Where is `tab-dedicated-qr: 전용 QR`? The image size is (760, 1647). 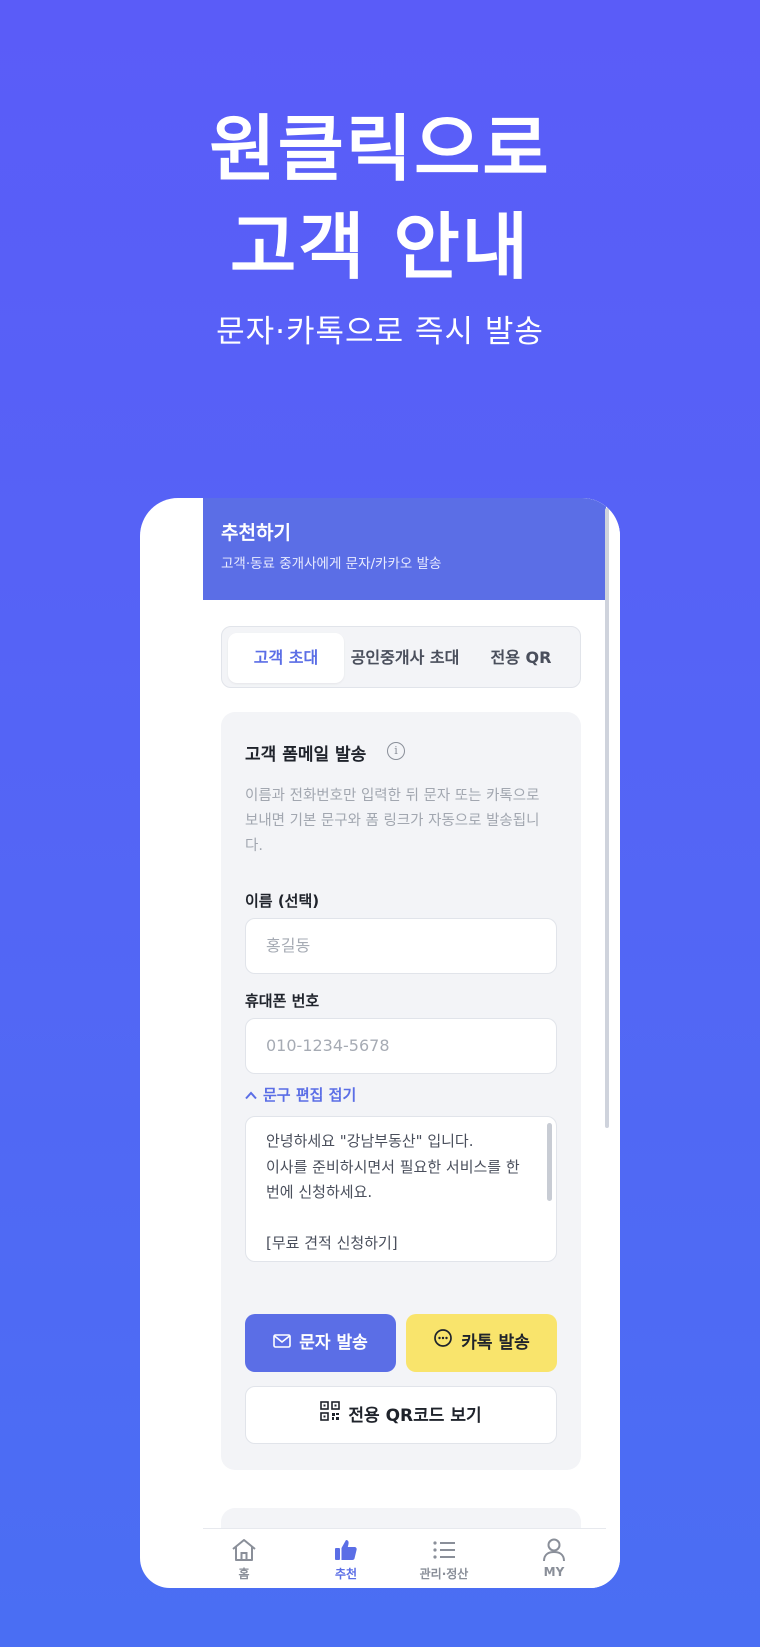 tab-dedicated-qr: 전용 QR is located at coordinates (521, 658).